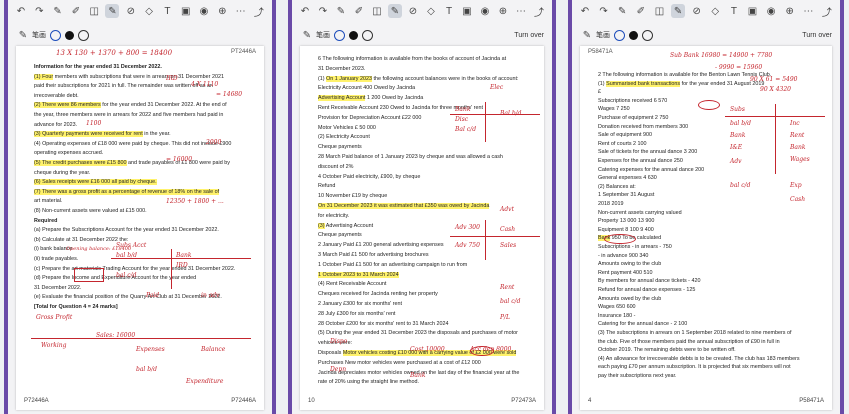 Image resolution: width=849 pixels, height=414 pixels. What do you see at coordinates (617, 315) in the screenshot?
I see `page-text-line: Insurance 180 -` at bounding box center [617, 315].